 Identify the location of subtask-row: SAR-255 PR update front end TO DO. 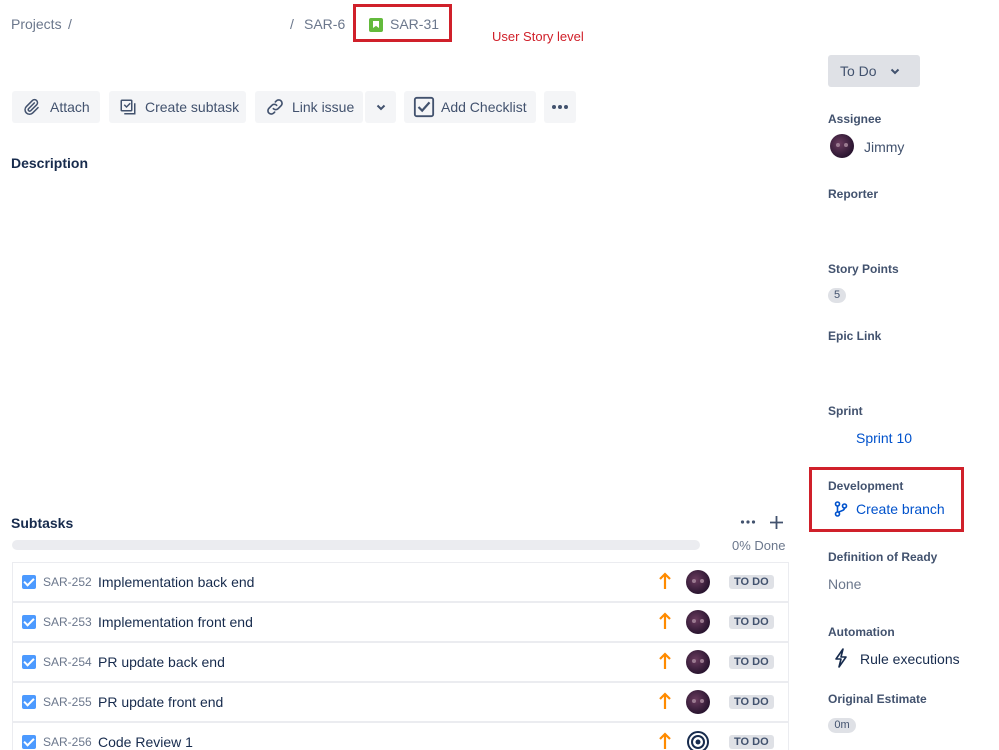
(400, 702).